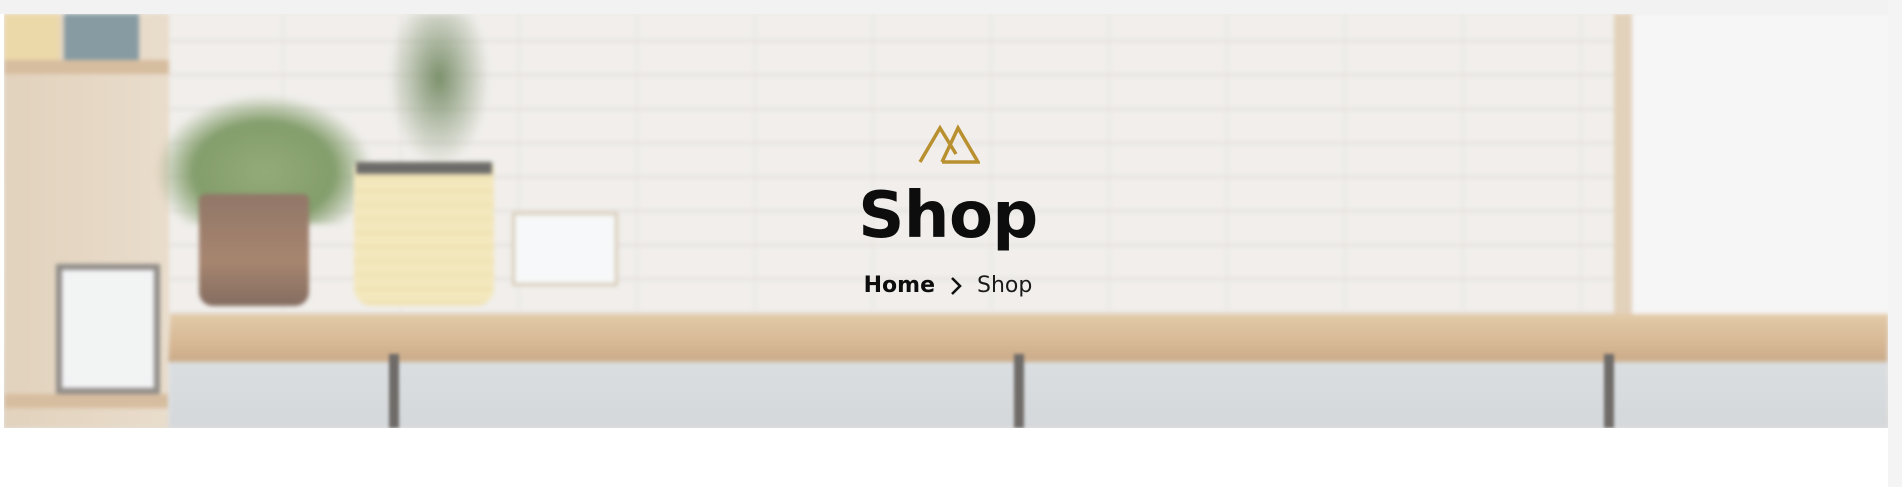 Image resolution: width=1902 pixels, height=487 pixels. I want to click on breadcrumb-home-link: Home, so click(899, 286).